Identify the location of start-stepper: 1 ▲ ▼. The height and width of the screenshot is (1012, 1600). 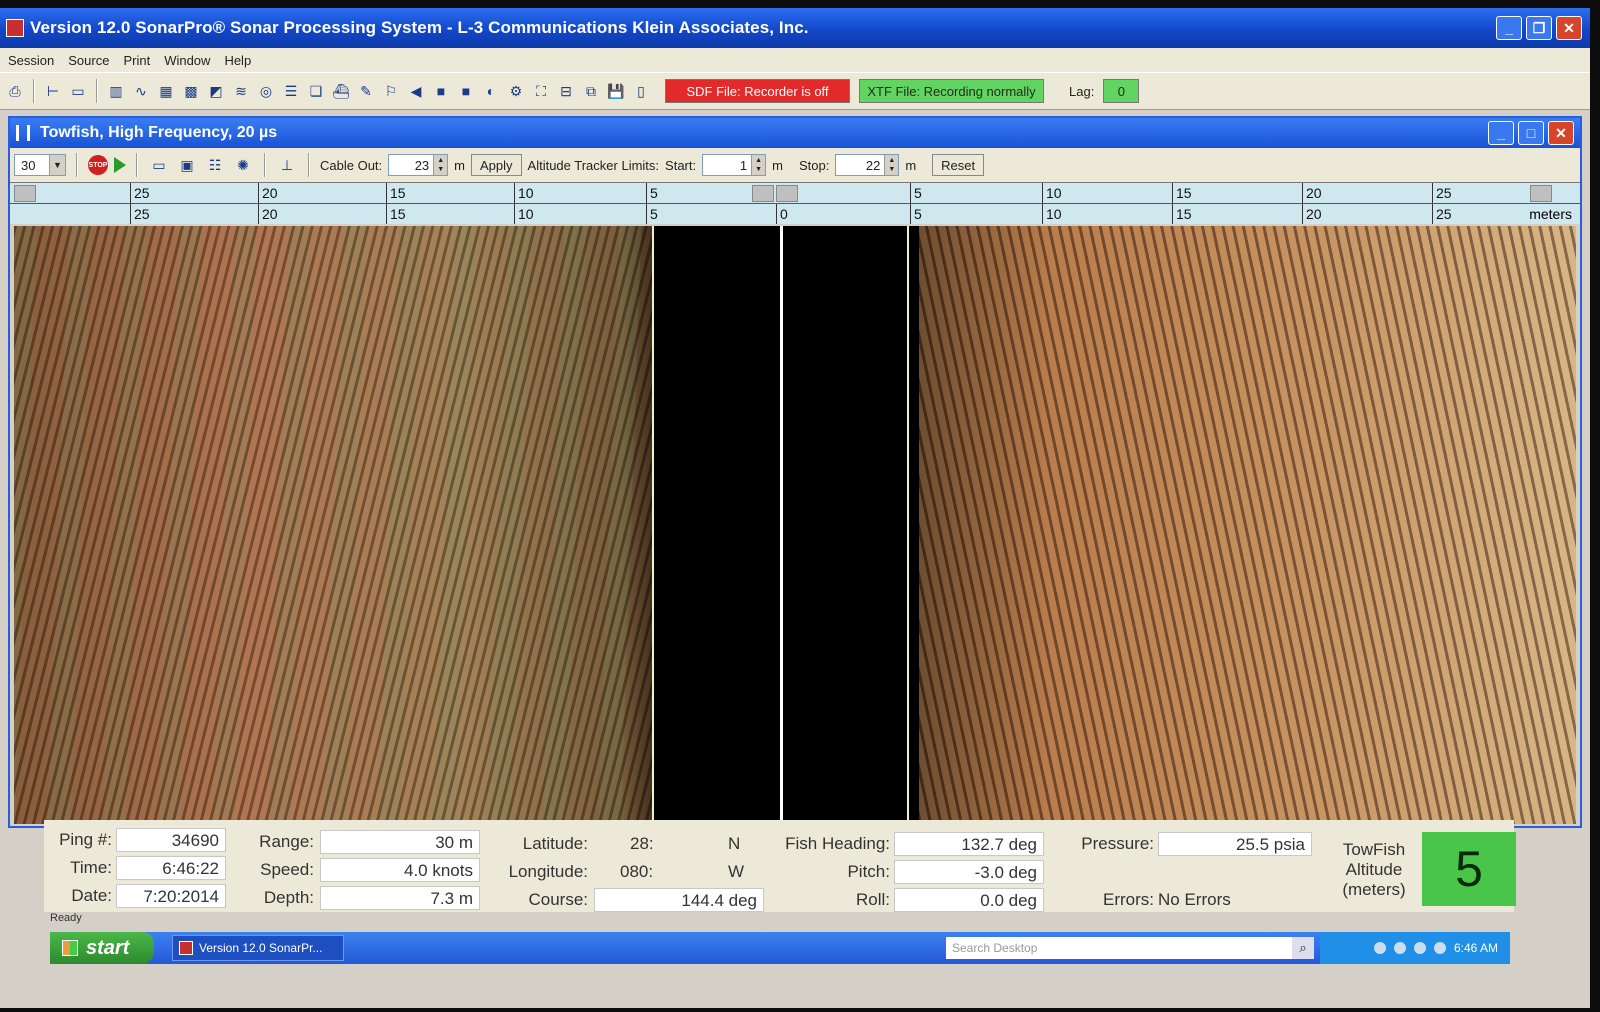
(734, 165).